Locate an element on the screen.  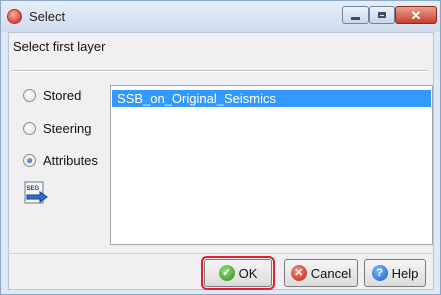
minimize-icon is located at coordinates (355, 18).